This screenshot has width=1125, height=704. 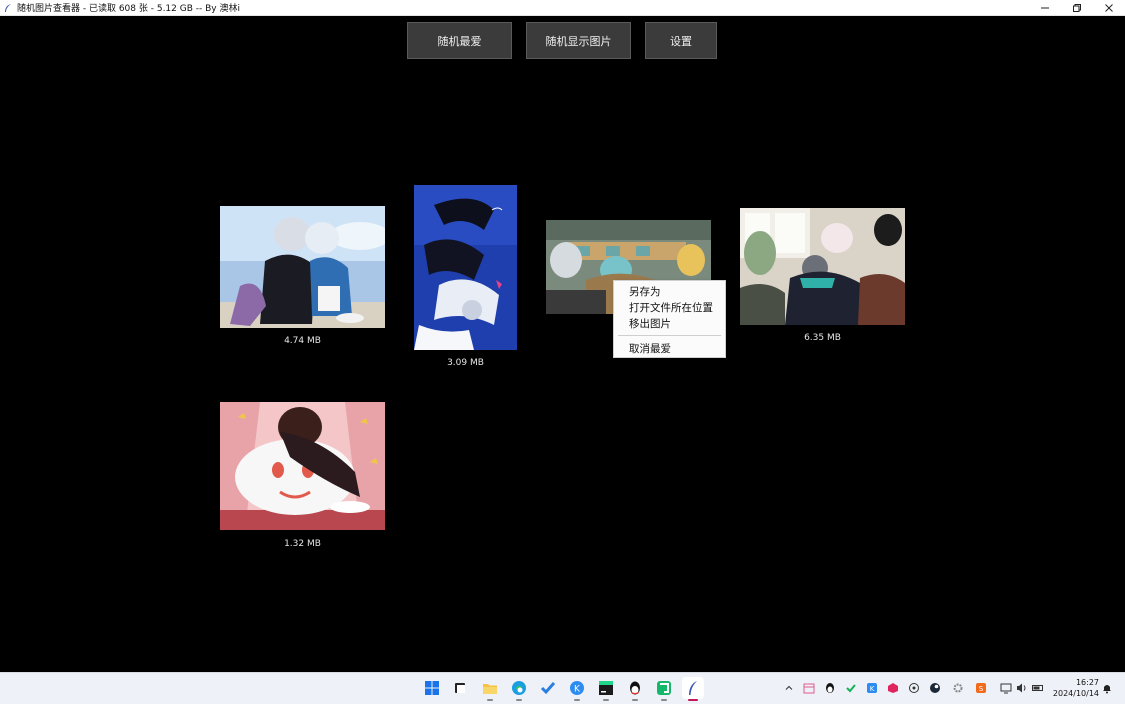 I want to click on window-title: 随机图片查看器 - 已读取 608 张 - 5.12 GB -- By 澳林i, so click(x=128, y=9).